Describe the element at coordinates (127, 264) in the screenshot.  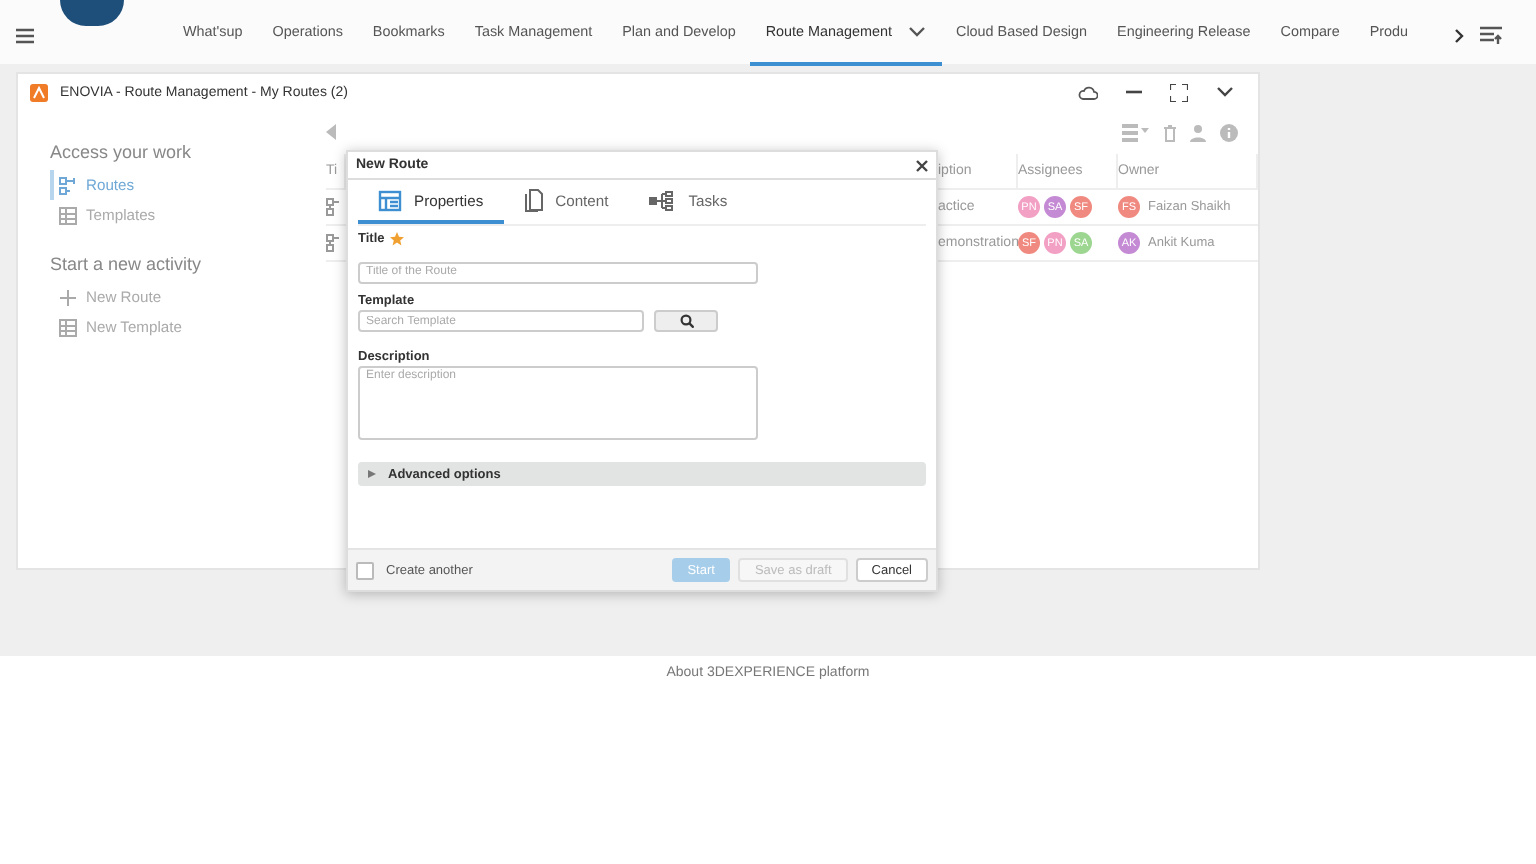
I see `section-heading: Start a new activity` at that location.